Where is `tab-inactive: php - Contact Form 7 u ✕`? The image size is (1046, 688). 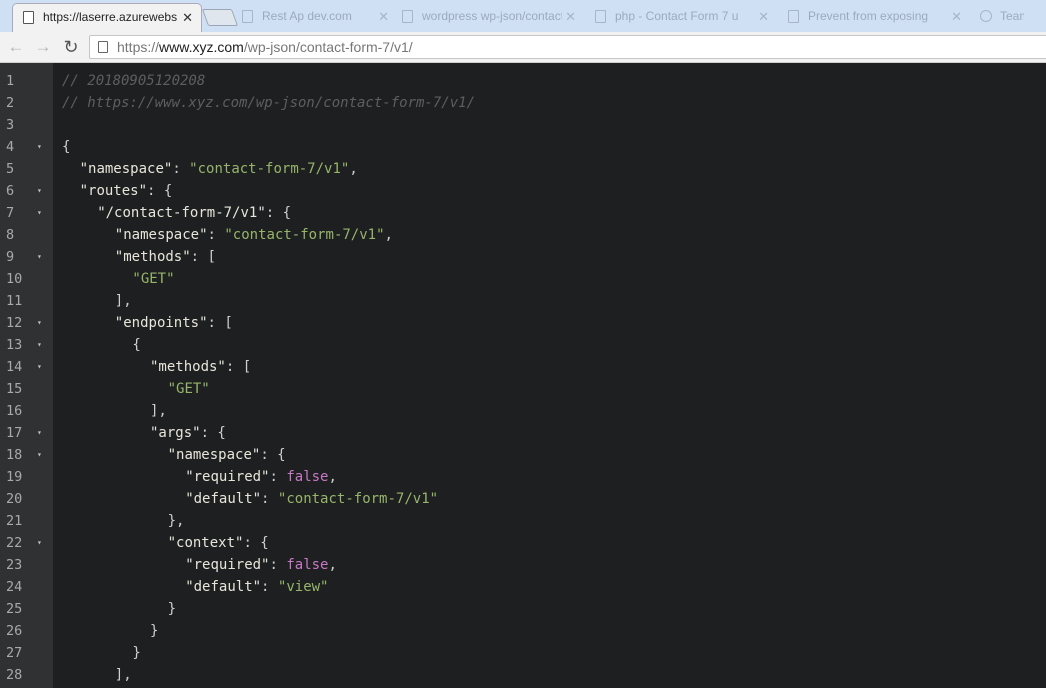
tab-inactive: php - Contact Form 7 u ✕ is located at coordinates (681, 17).